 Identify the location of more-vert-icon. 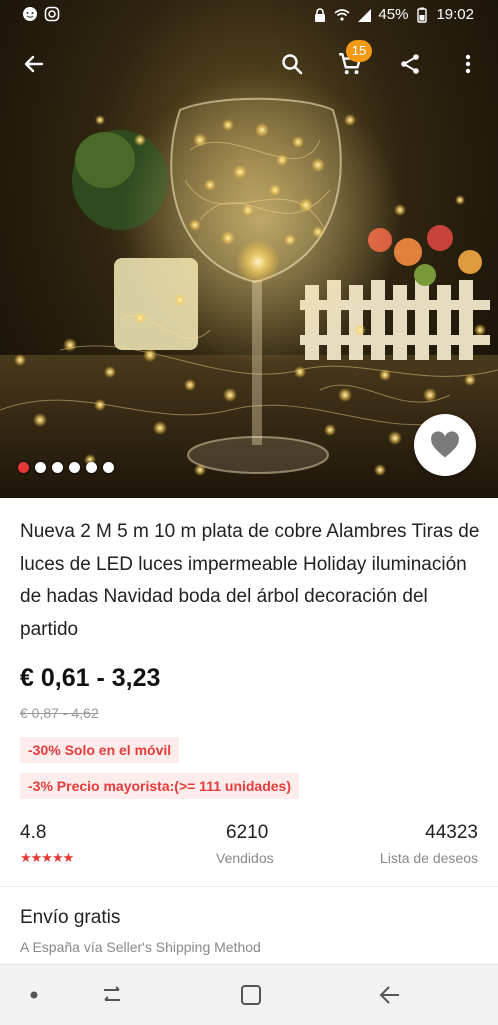
(468, 64).